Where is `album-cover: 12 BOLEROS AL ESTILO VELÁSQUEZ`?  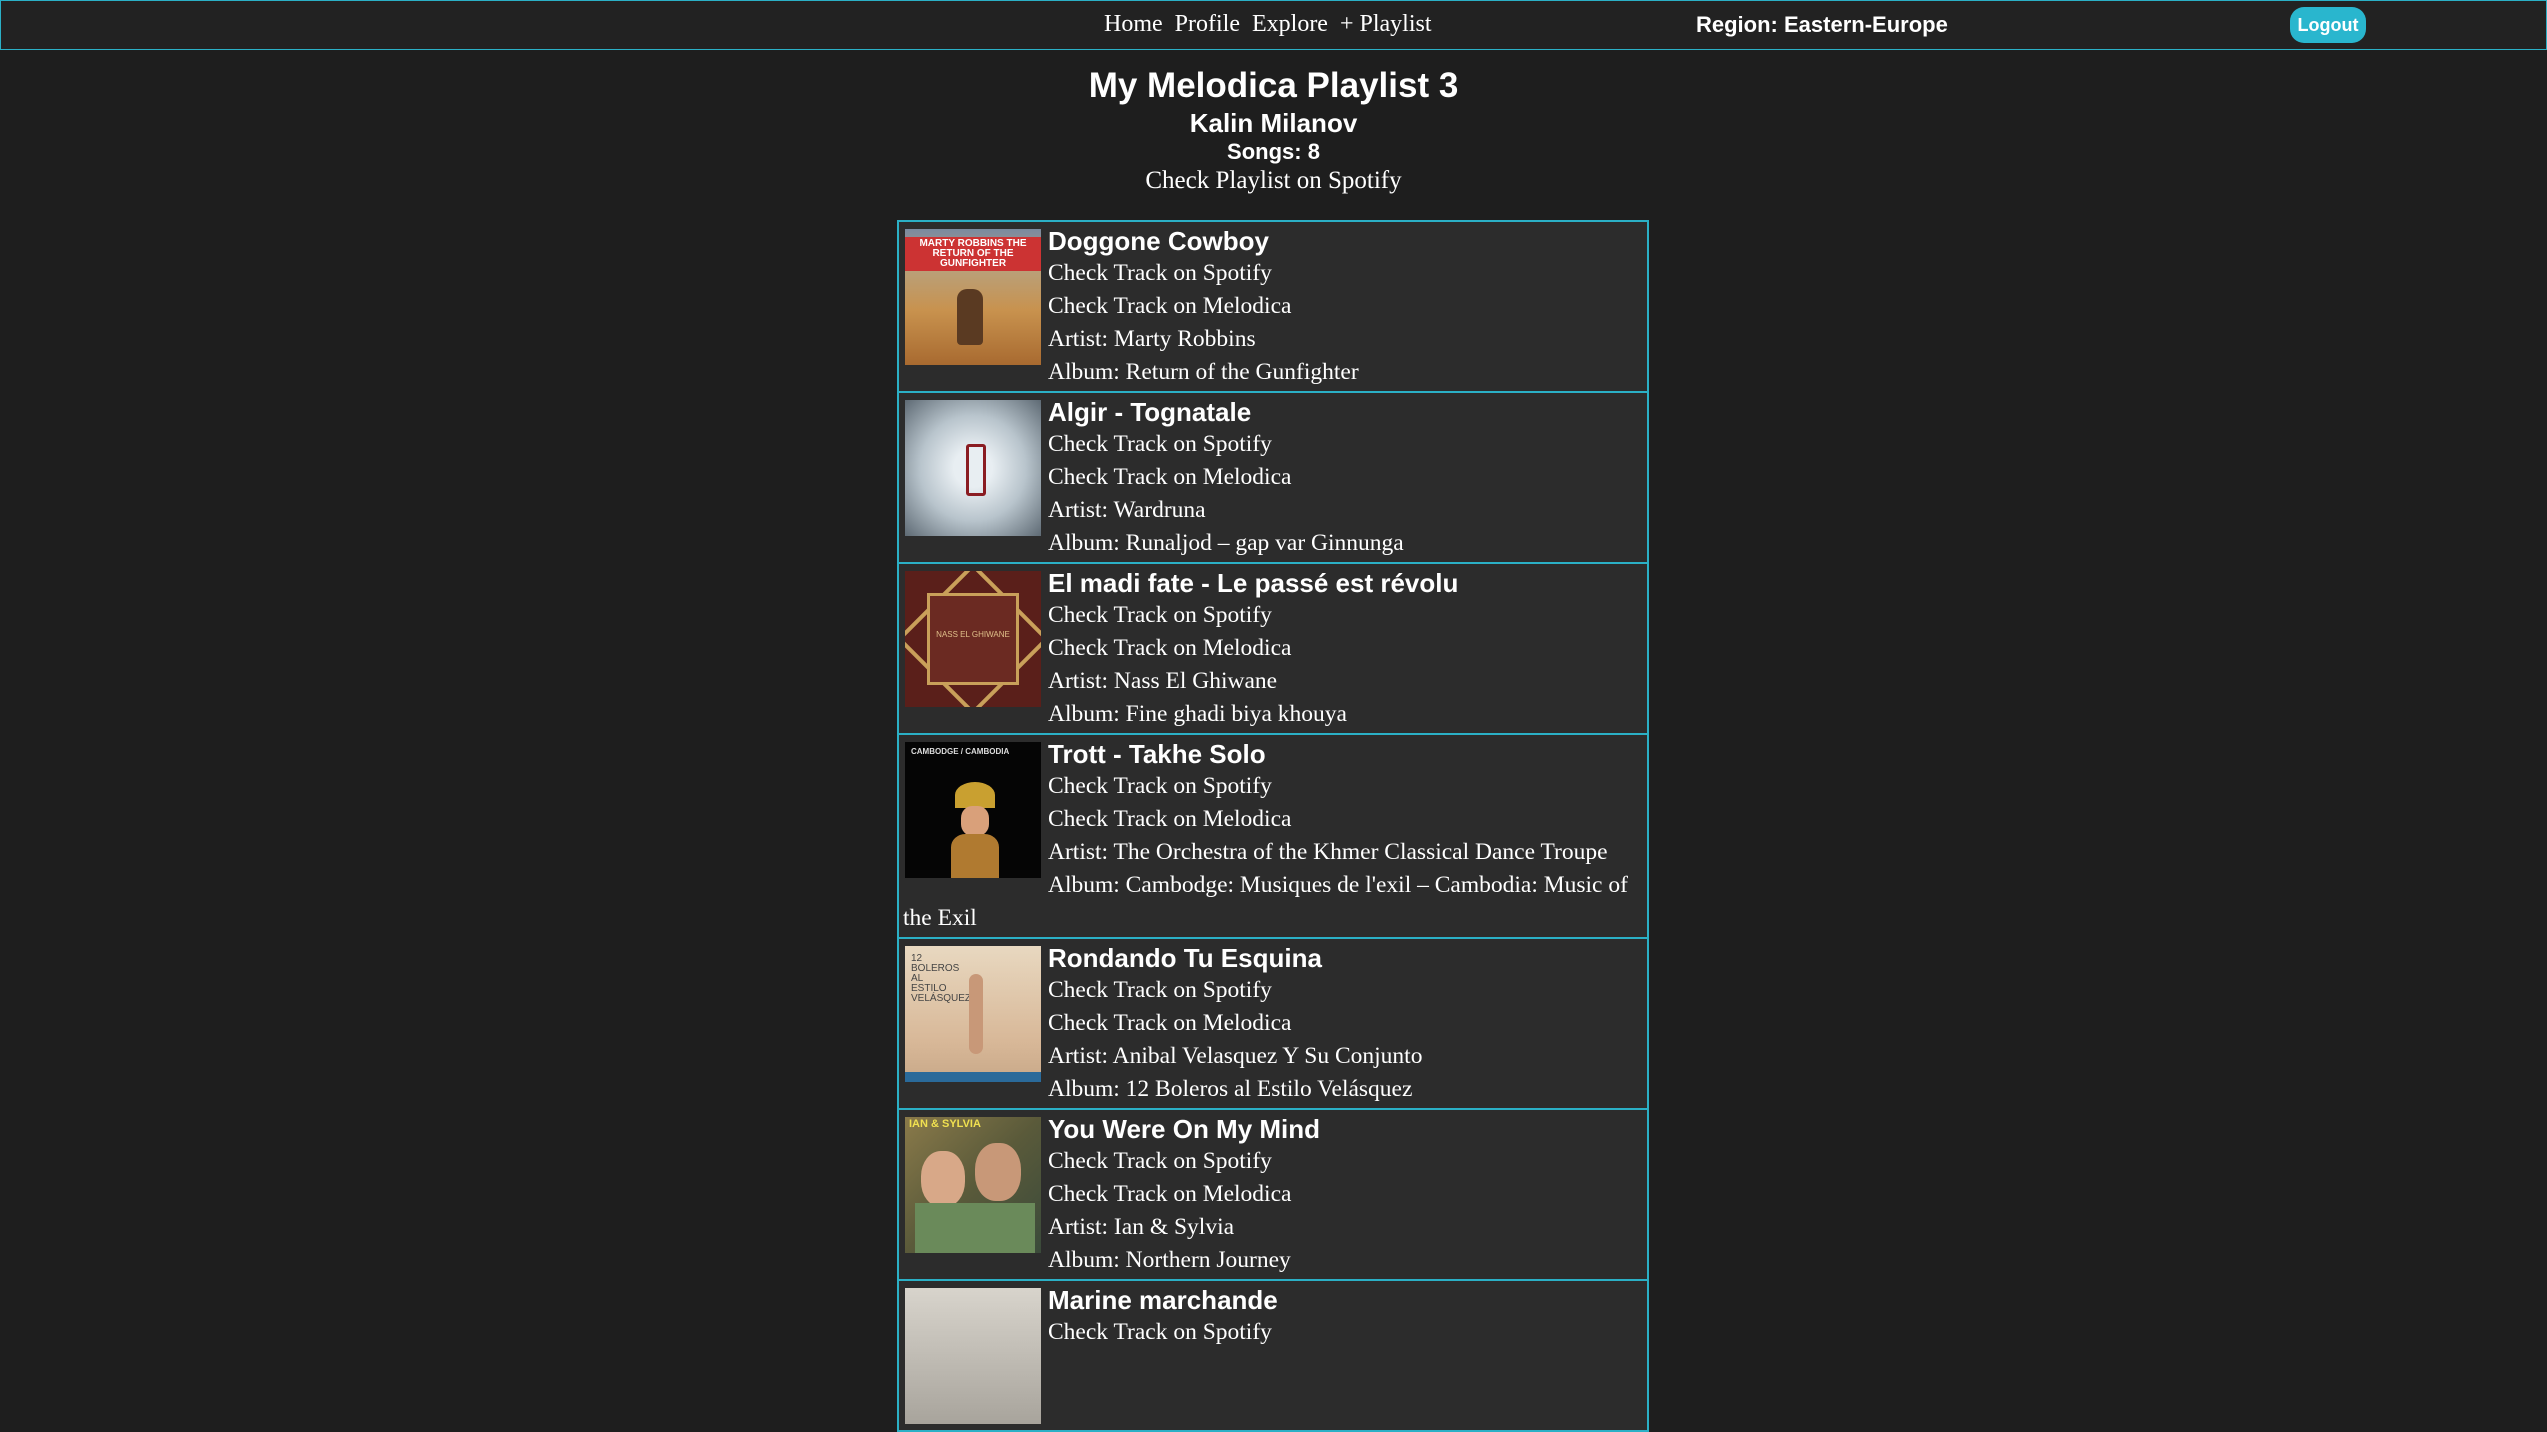 album-cover: 12 BOLEROS AL ESTILO VELÁSQUEZ is located at coordinates (973, 1014).